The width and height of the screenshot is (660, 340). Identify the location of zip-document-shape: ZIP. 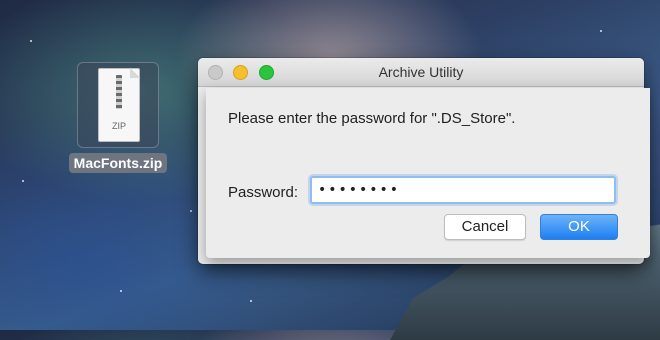
(119, 105).